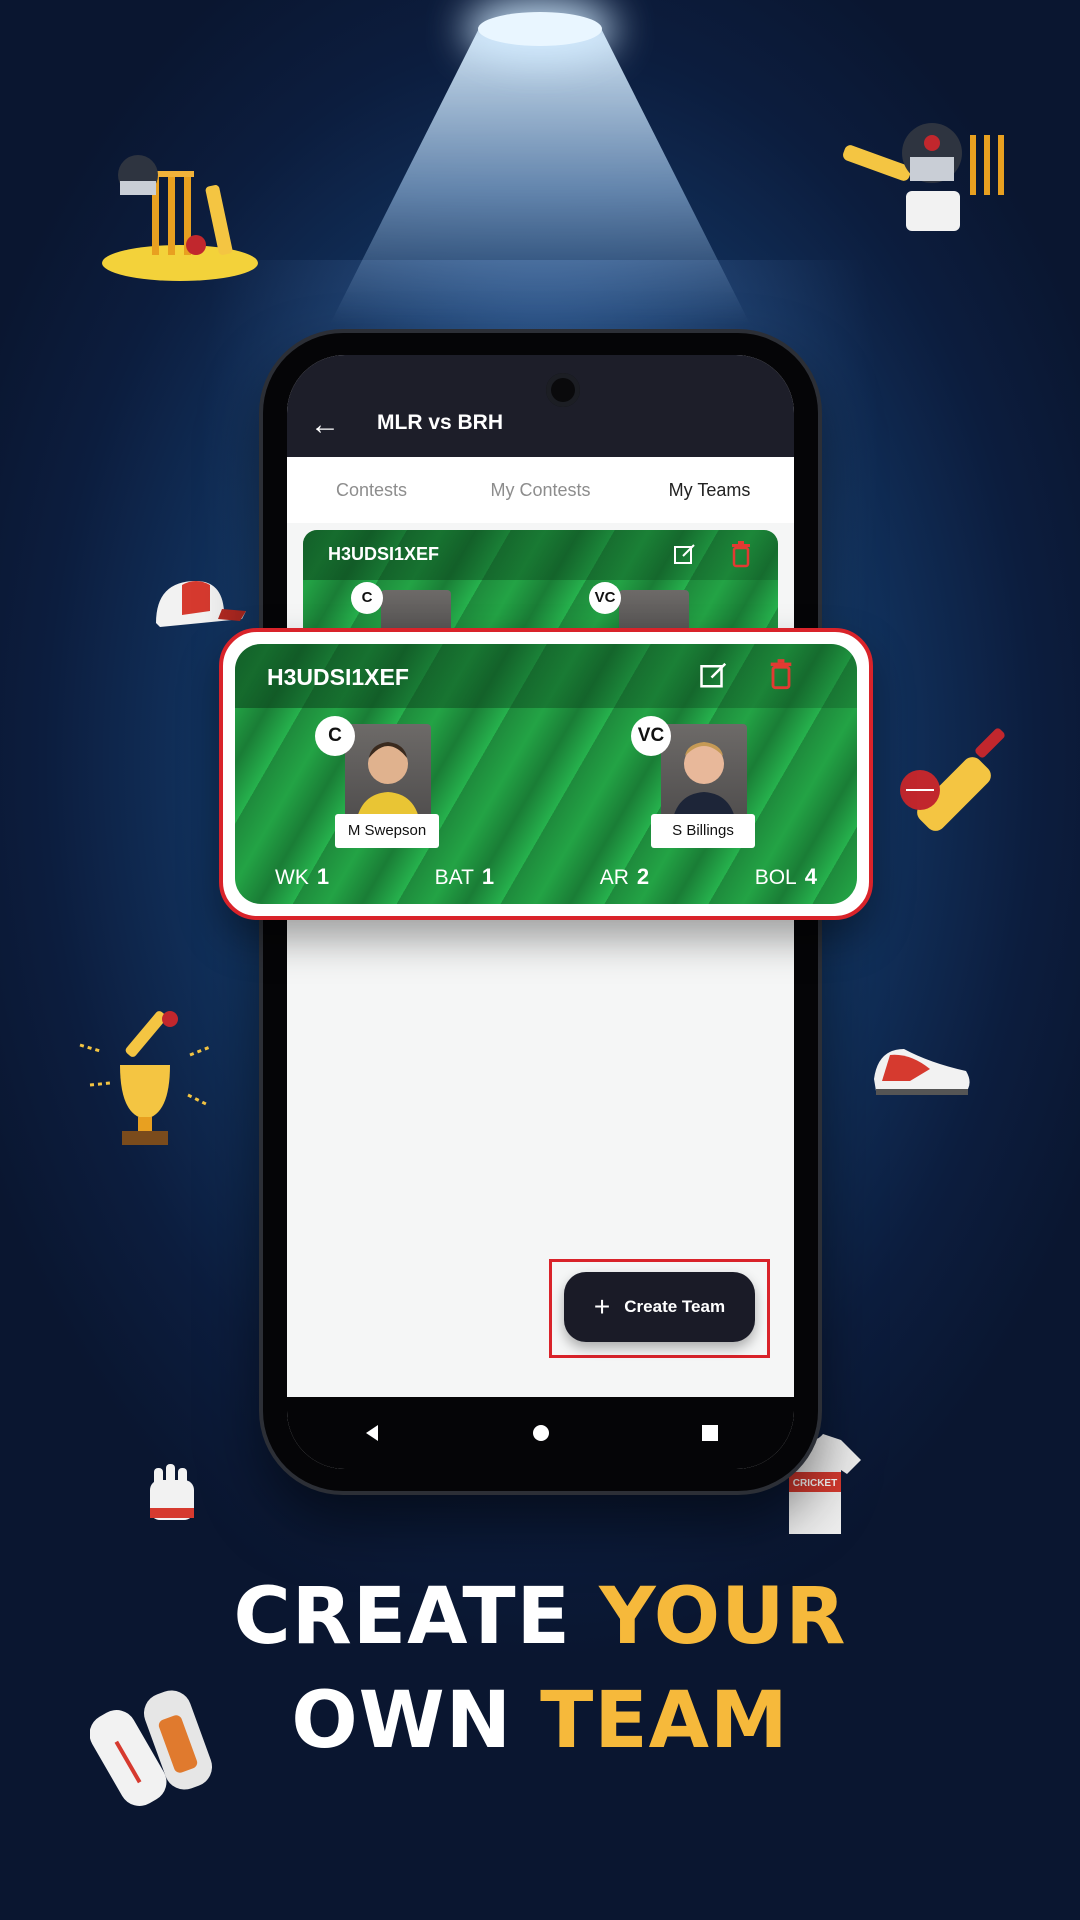  What do you see at coordinates (624, 876) in the screenshot?
I see `stat-ar: AR 2` at bounding box center [624, 876].